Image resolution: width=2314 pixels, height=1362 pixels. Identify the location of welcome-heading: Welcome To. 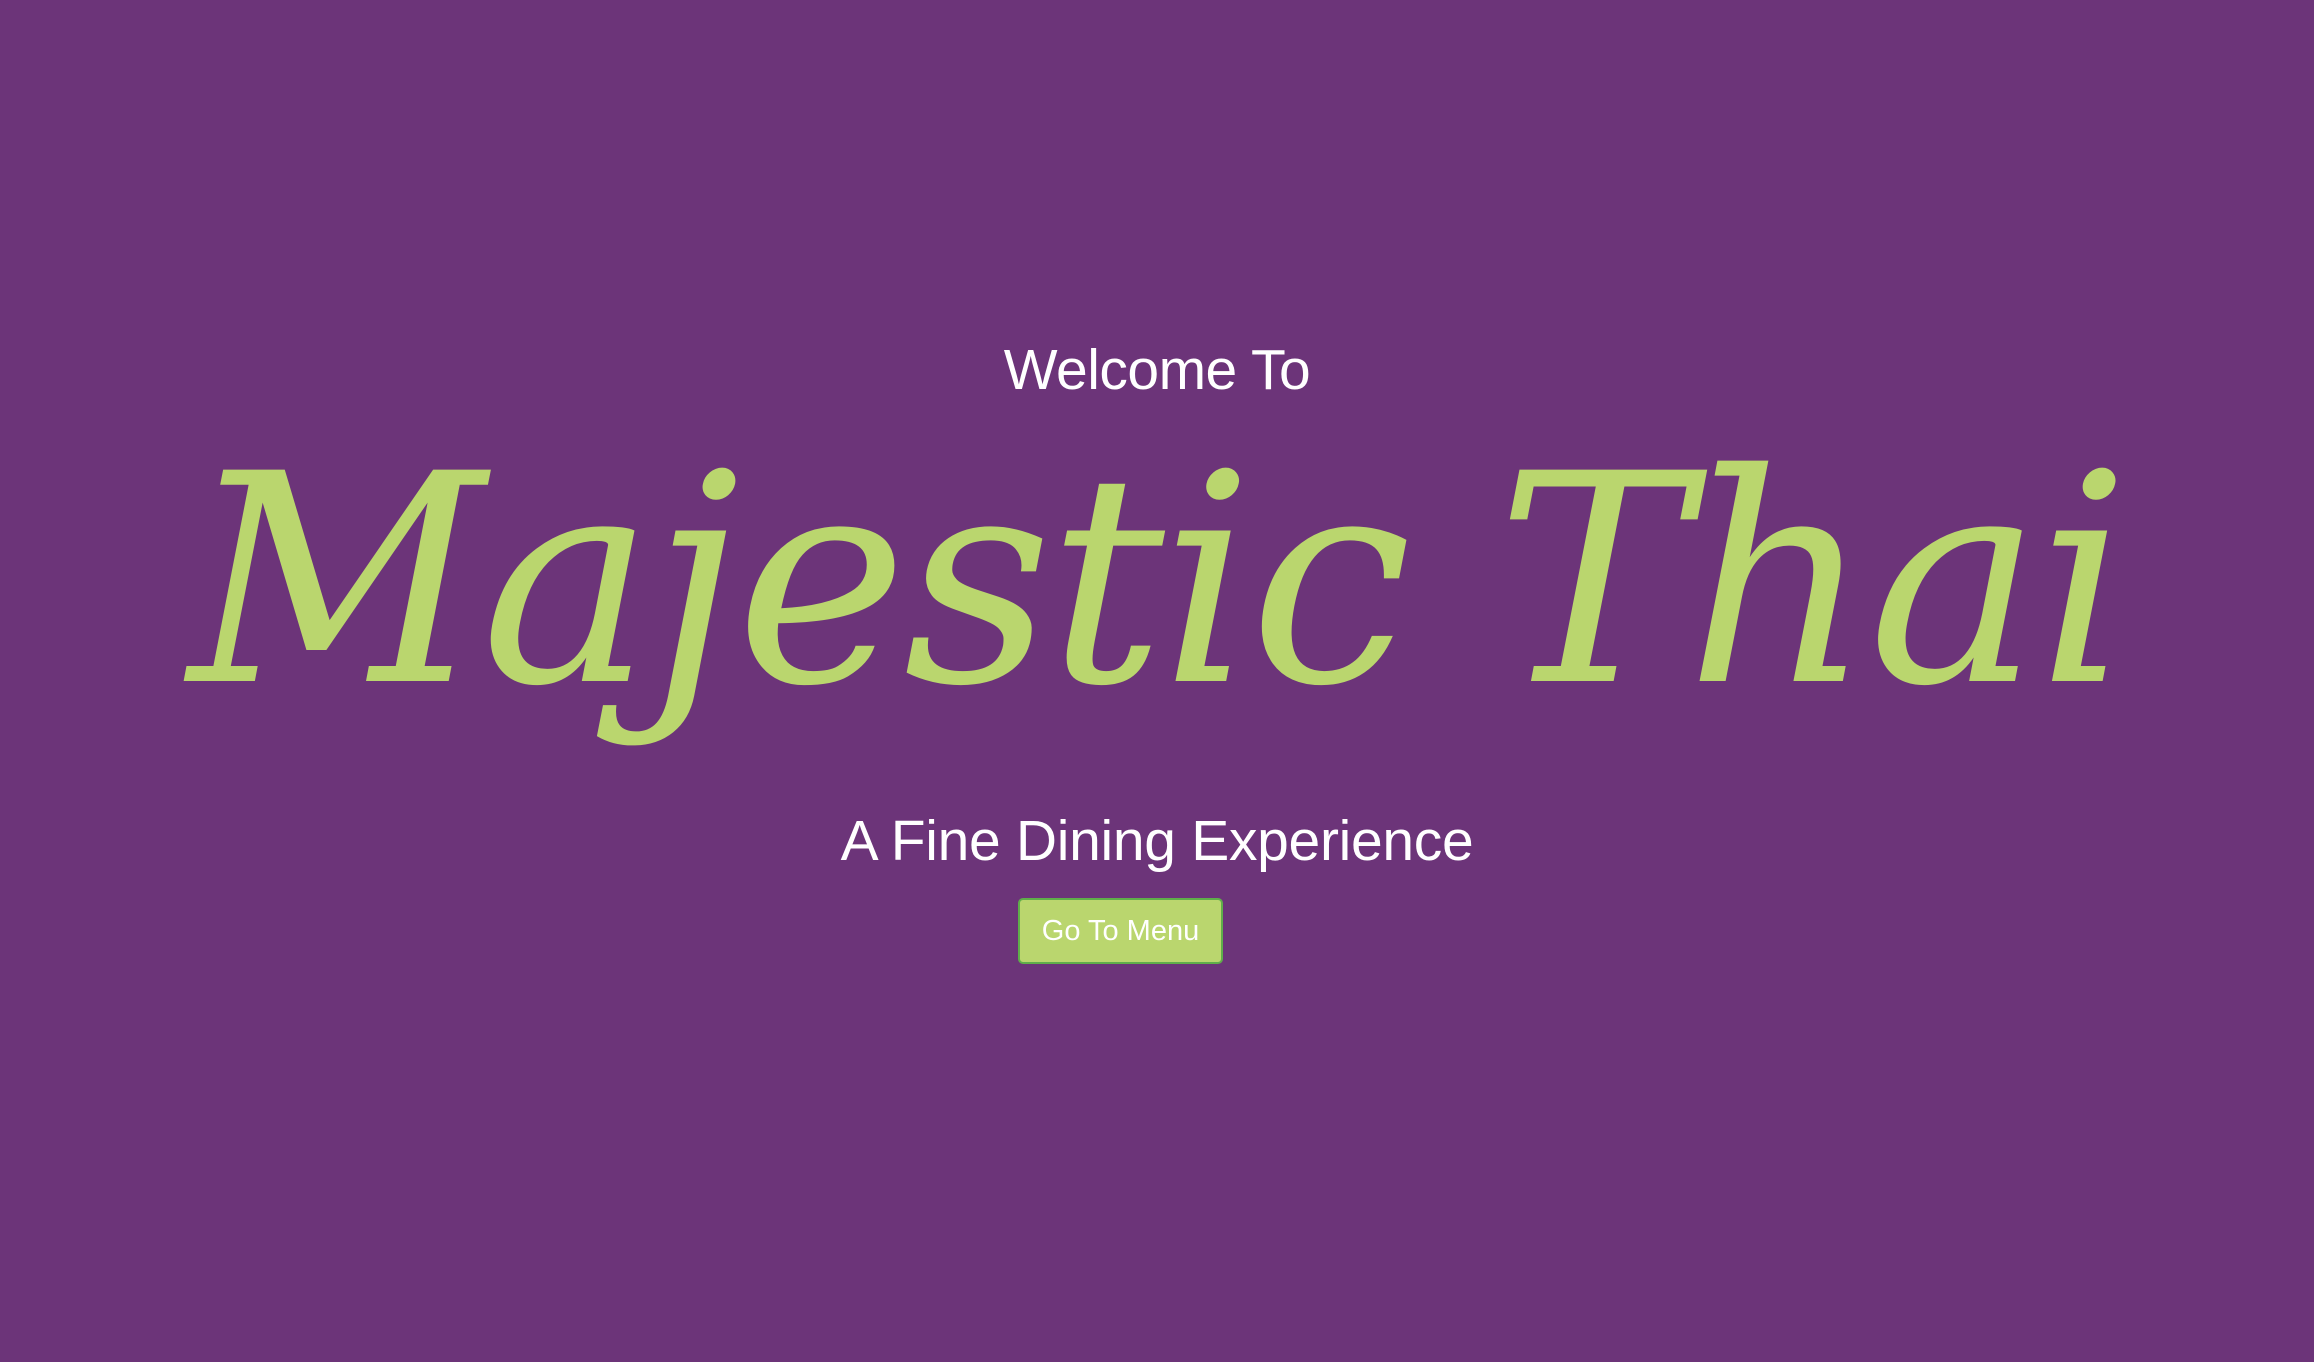
(1157, 370).